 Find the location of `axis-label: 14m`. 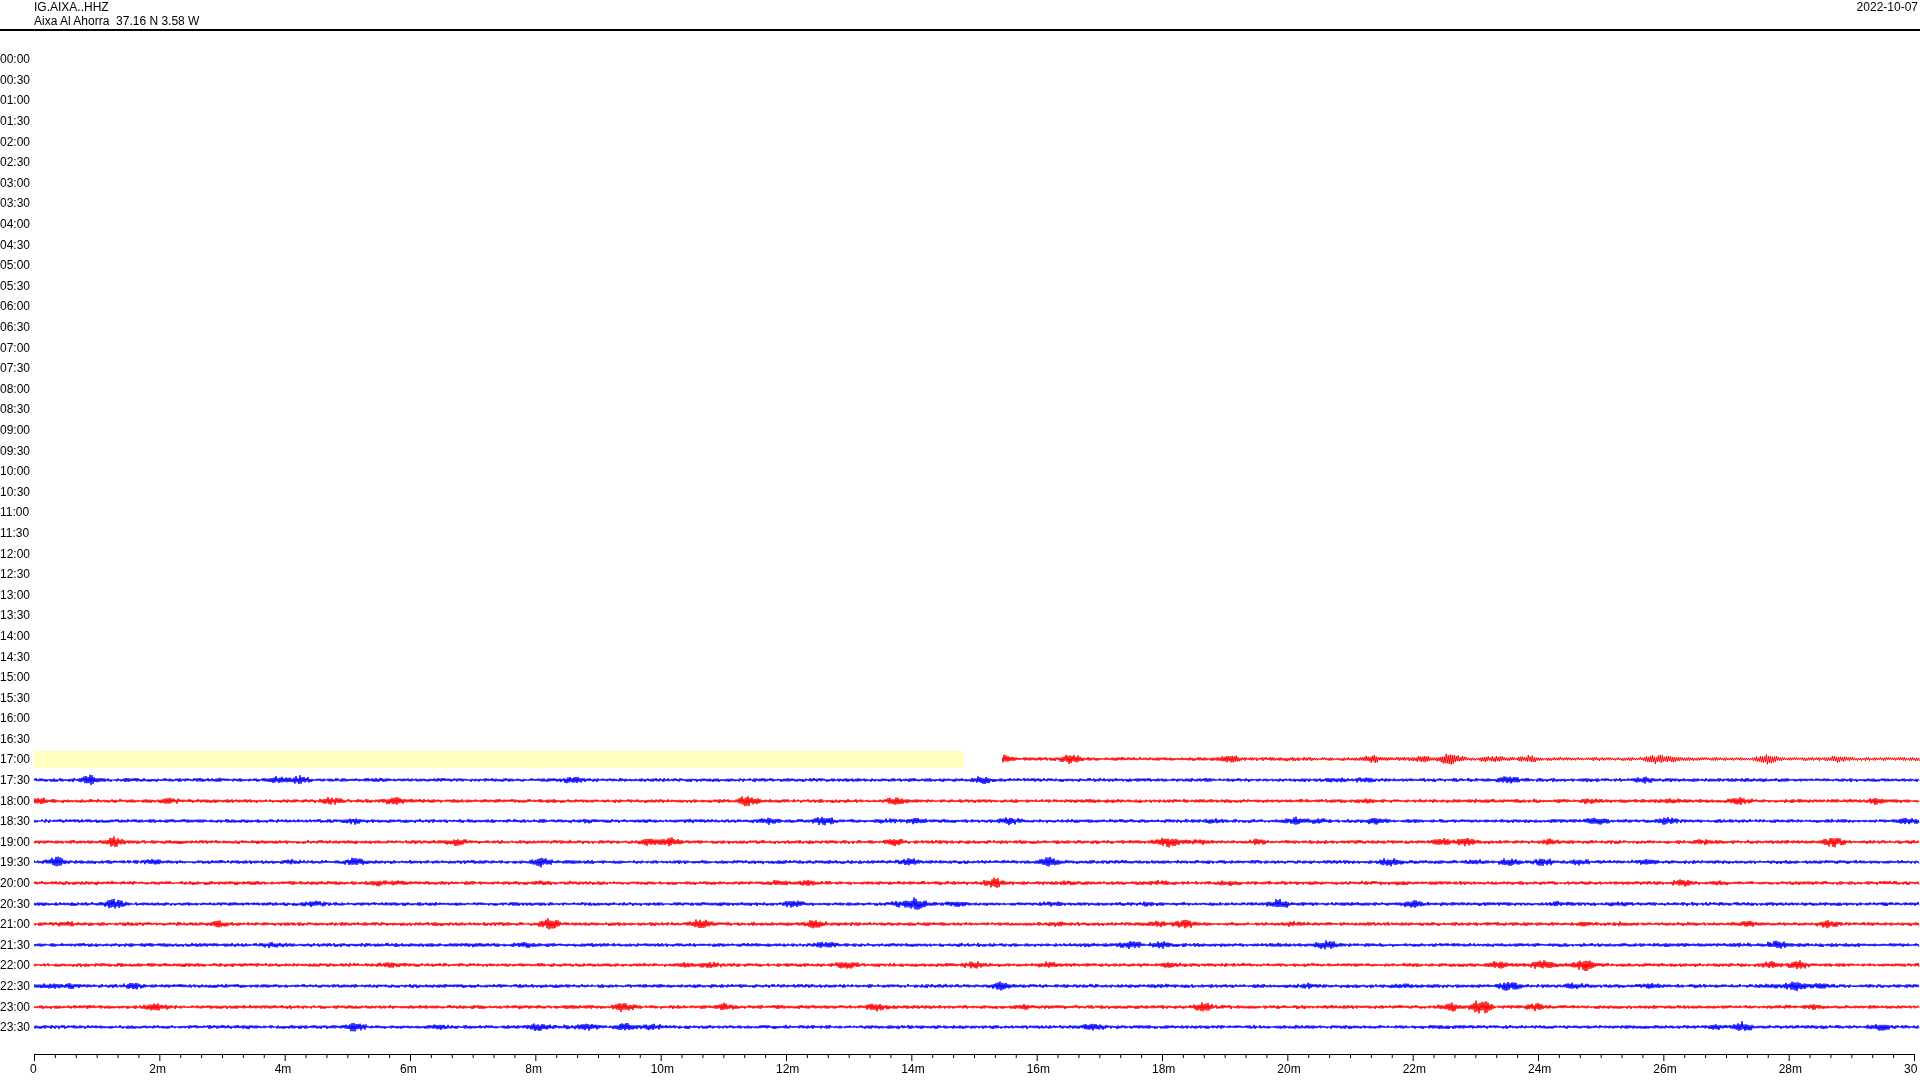

axis-label: 14m is located at coordinates (913, 1069).